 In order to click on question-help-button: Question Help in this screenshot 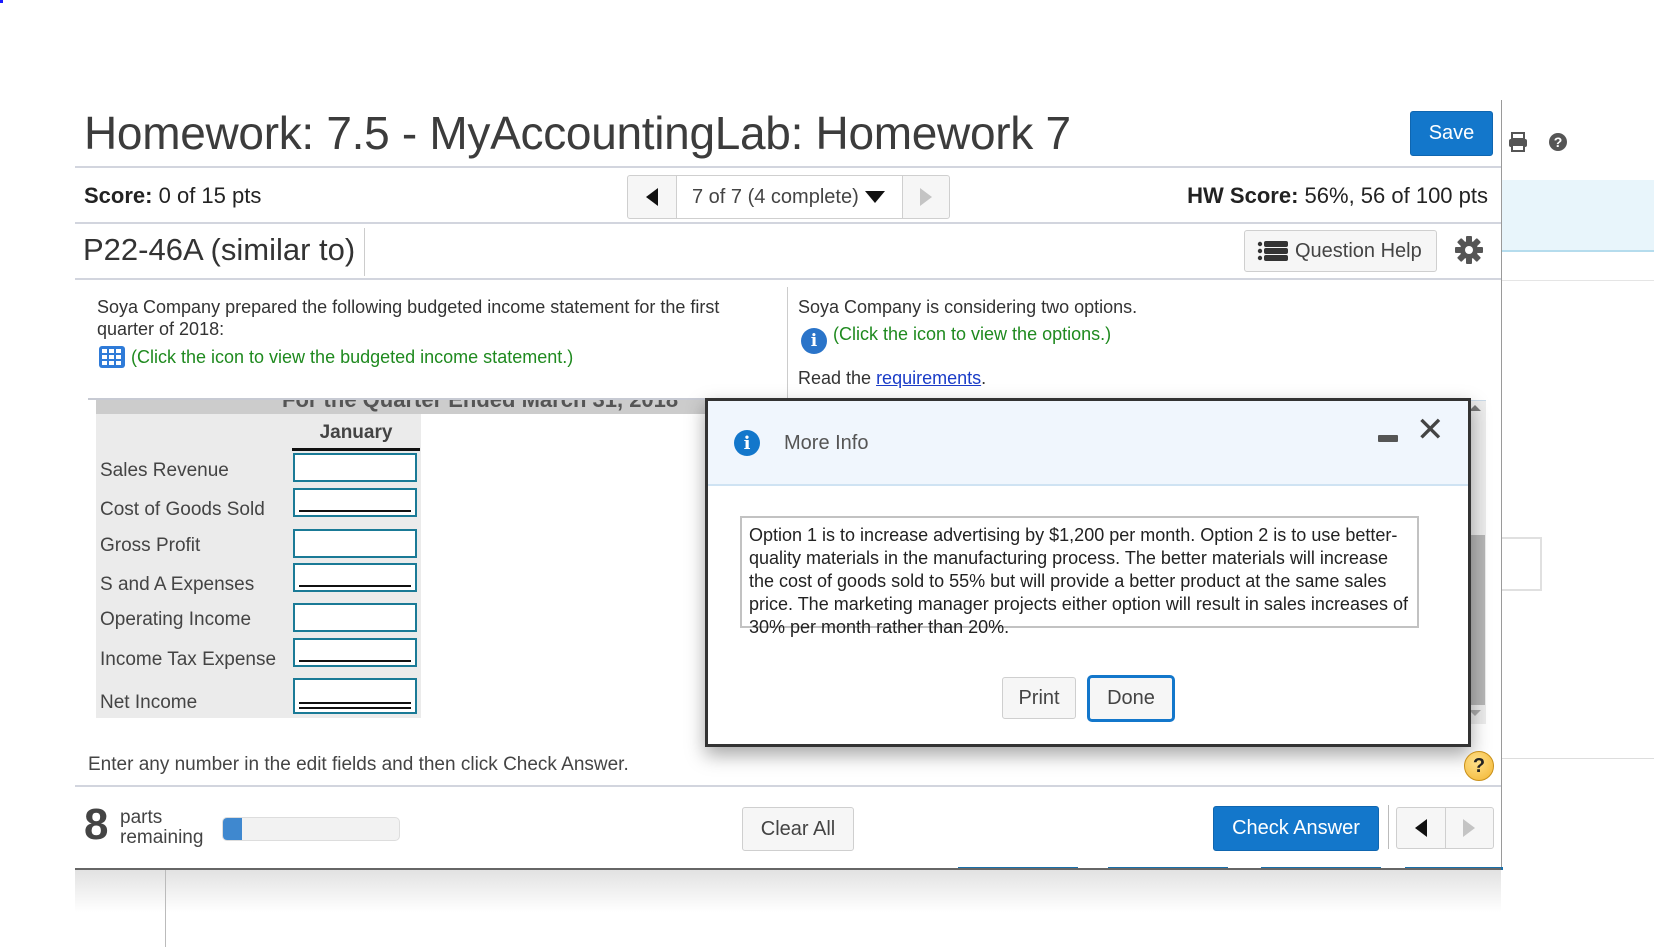, I will do `click(1340, 251)`.